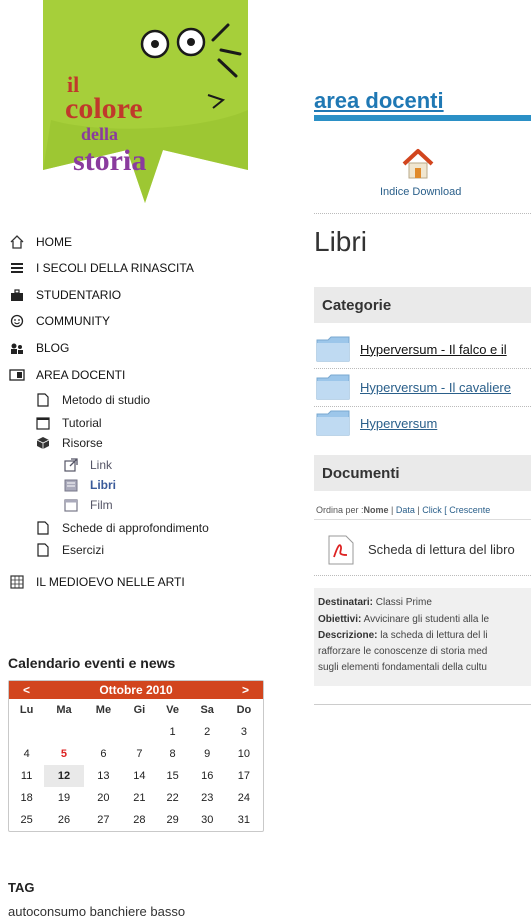 This screenshot has width=531, height=921. I want to click on calendar-day: 4, so click(26, 754).